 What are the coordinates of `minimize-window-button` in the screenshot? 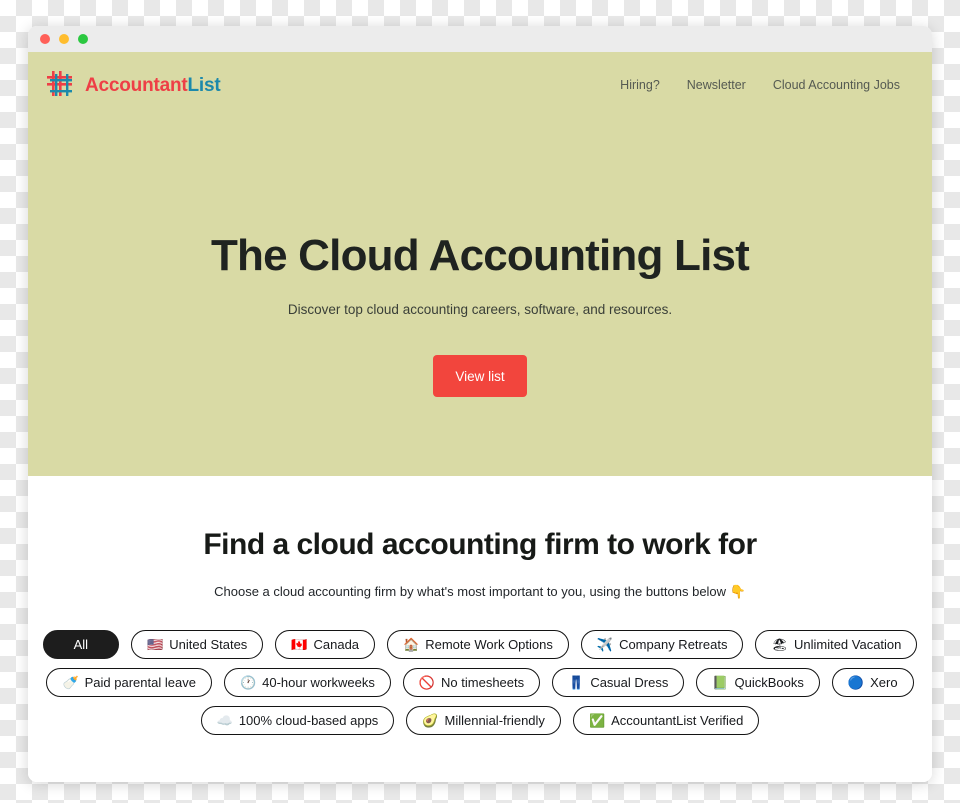 It's located at (64, 39).